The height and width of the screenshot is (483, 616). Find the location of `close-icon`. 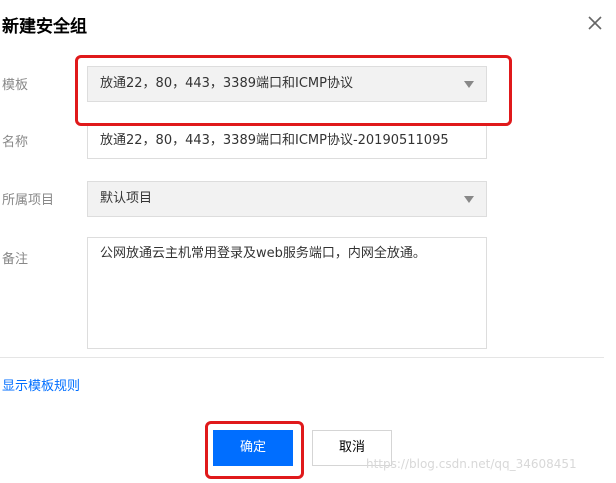

close-icon is located at coordinates (595, 23).